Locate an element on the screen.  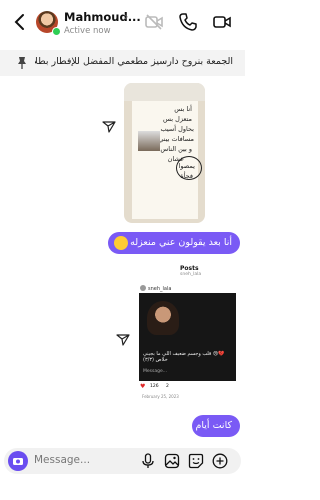
post-date: February 25, 2023 is located at coordinates (160, 396).